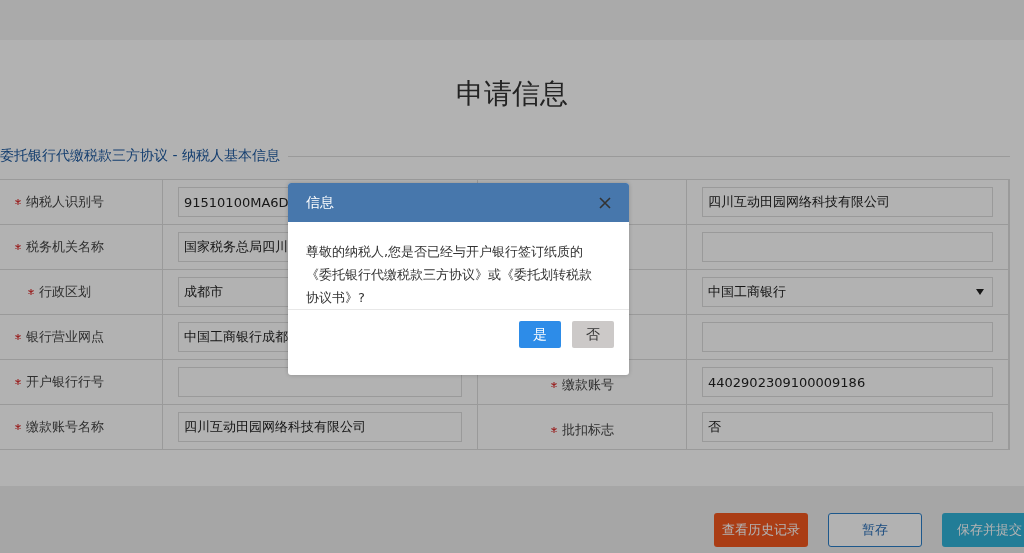  I want to click on field-label: 开户银行行号, so click(64, 382).